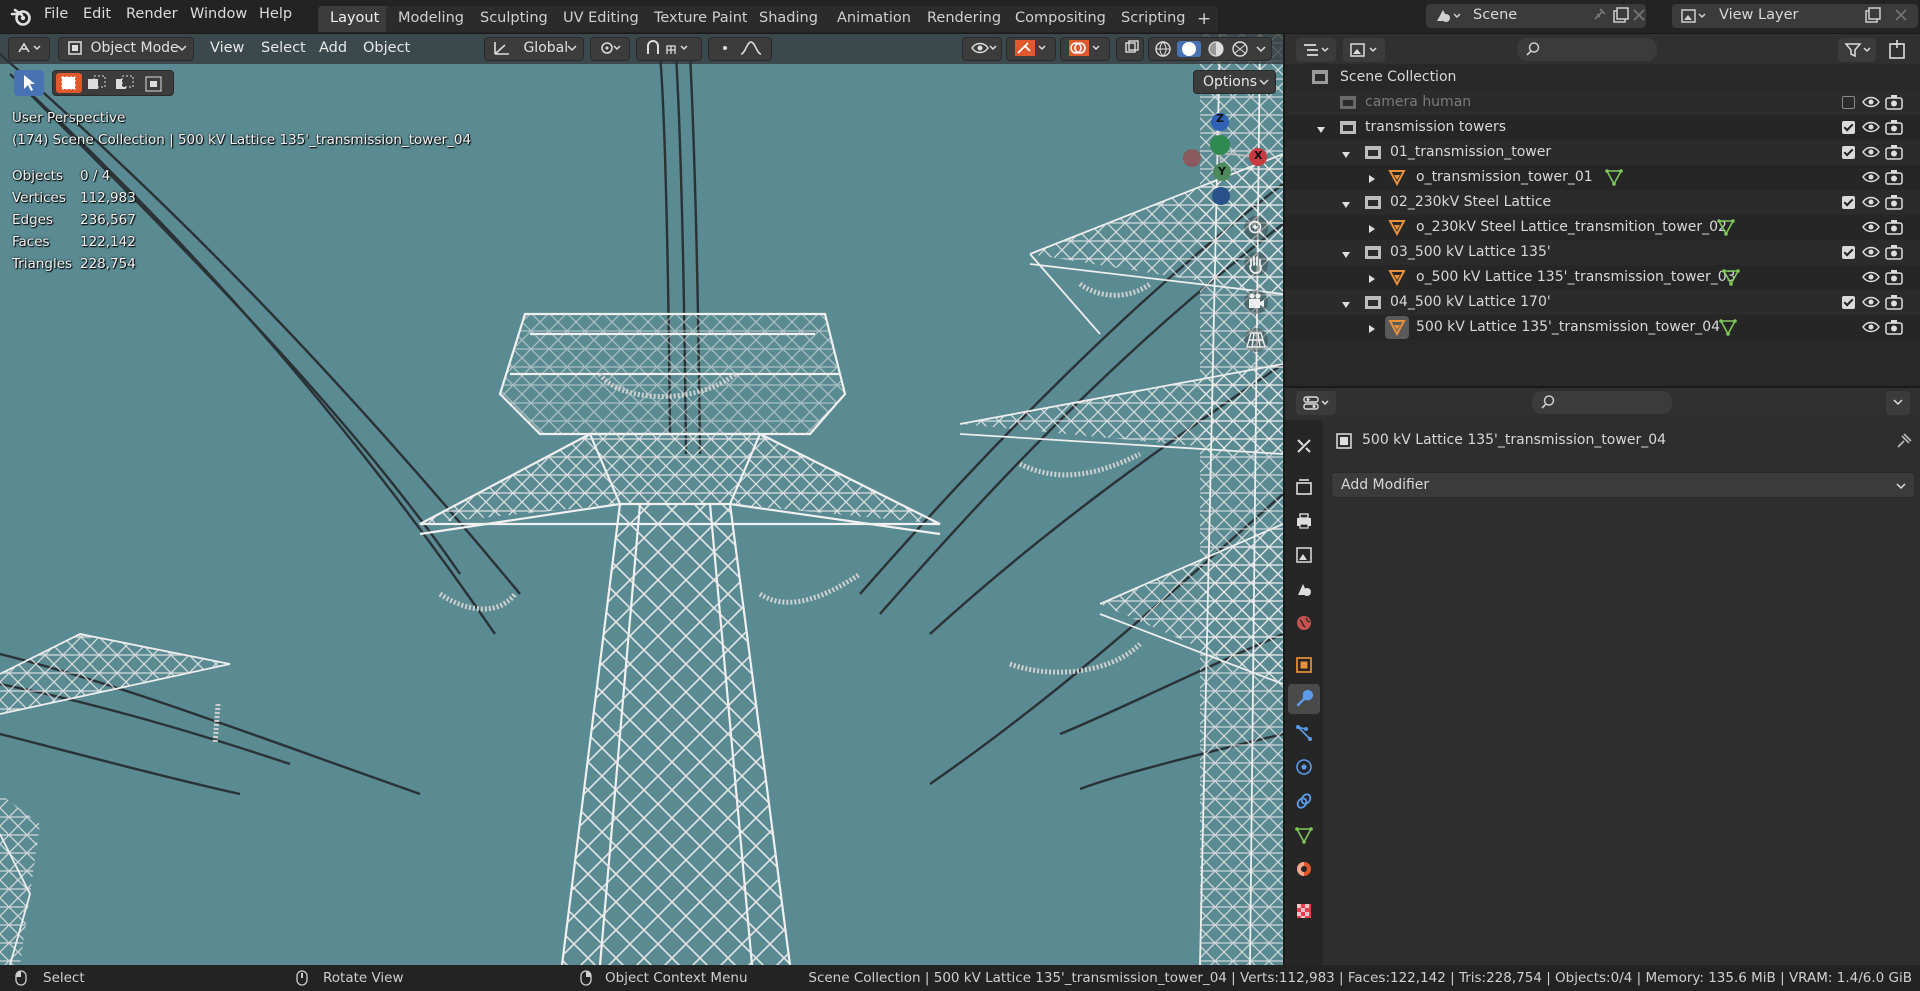  Describe the element at coordinates (1304, 911) in the screenshot. I see `texture-tab` at that location.